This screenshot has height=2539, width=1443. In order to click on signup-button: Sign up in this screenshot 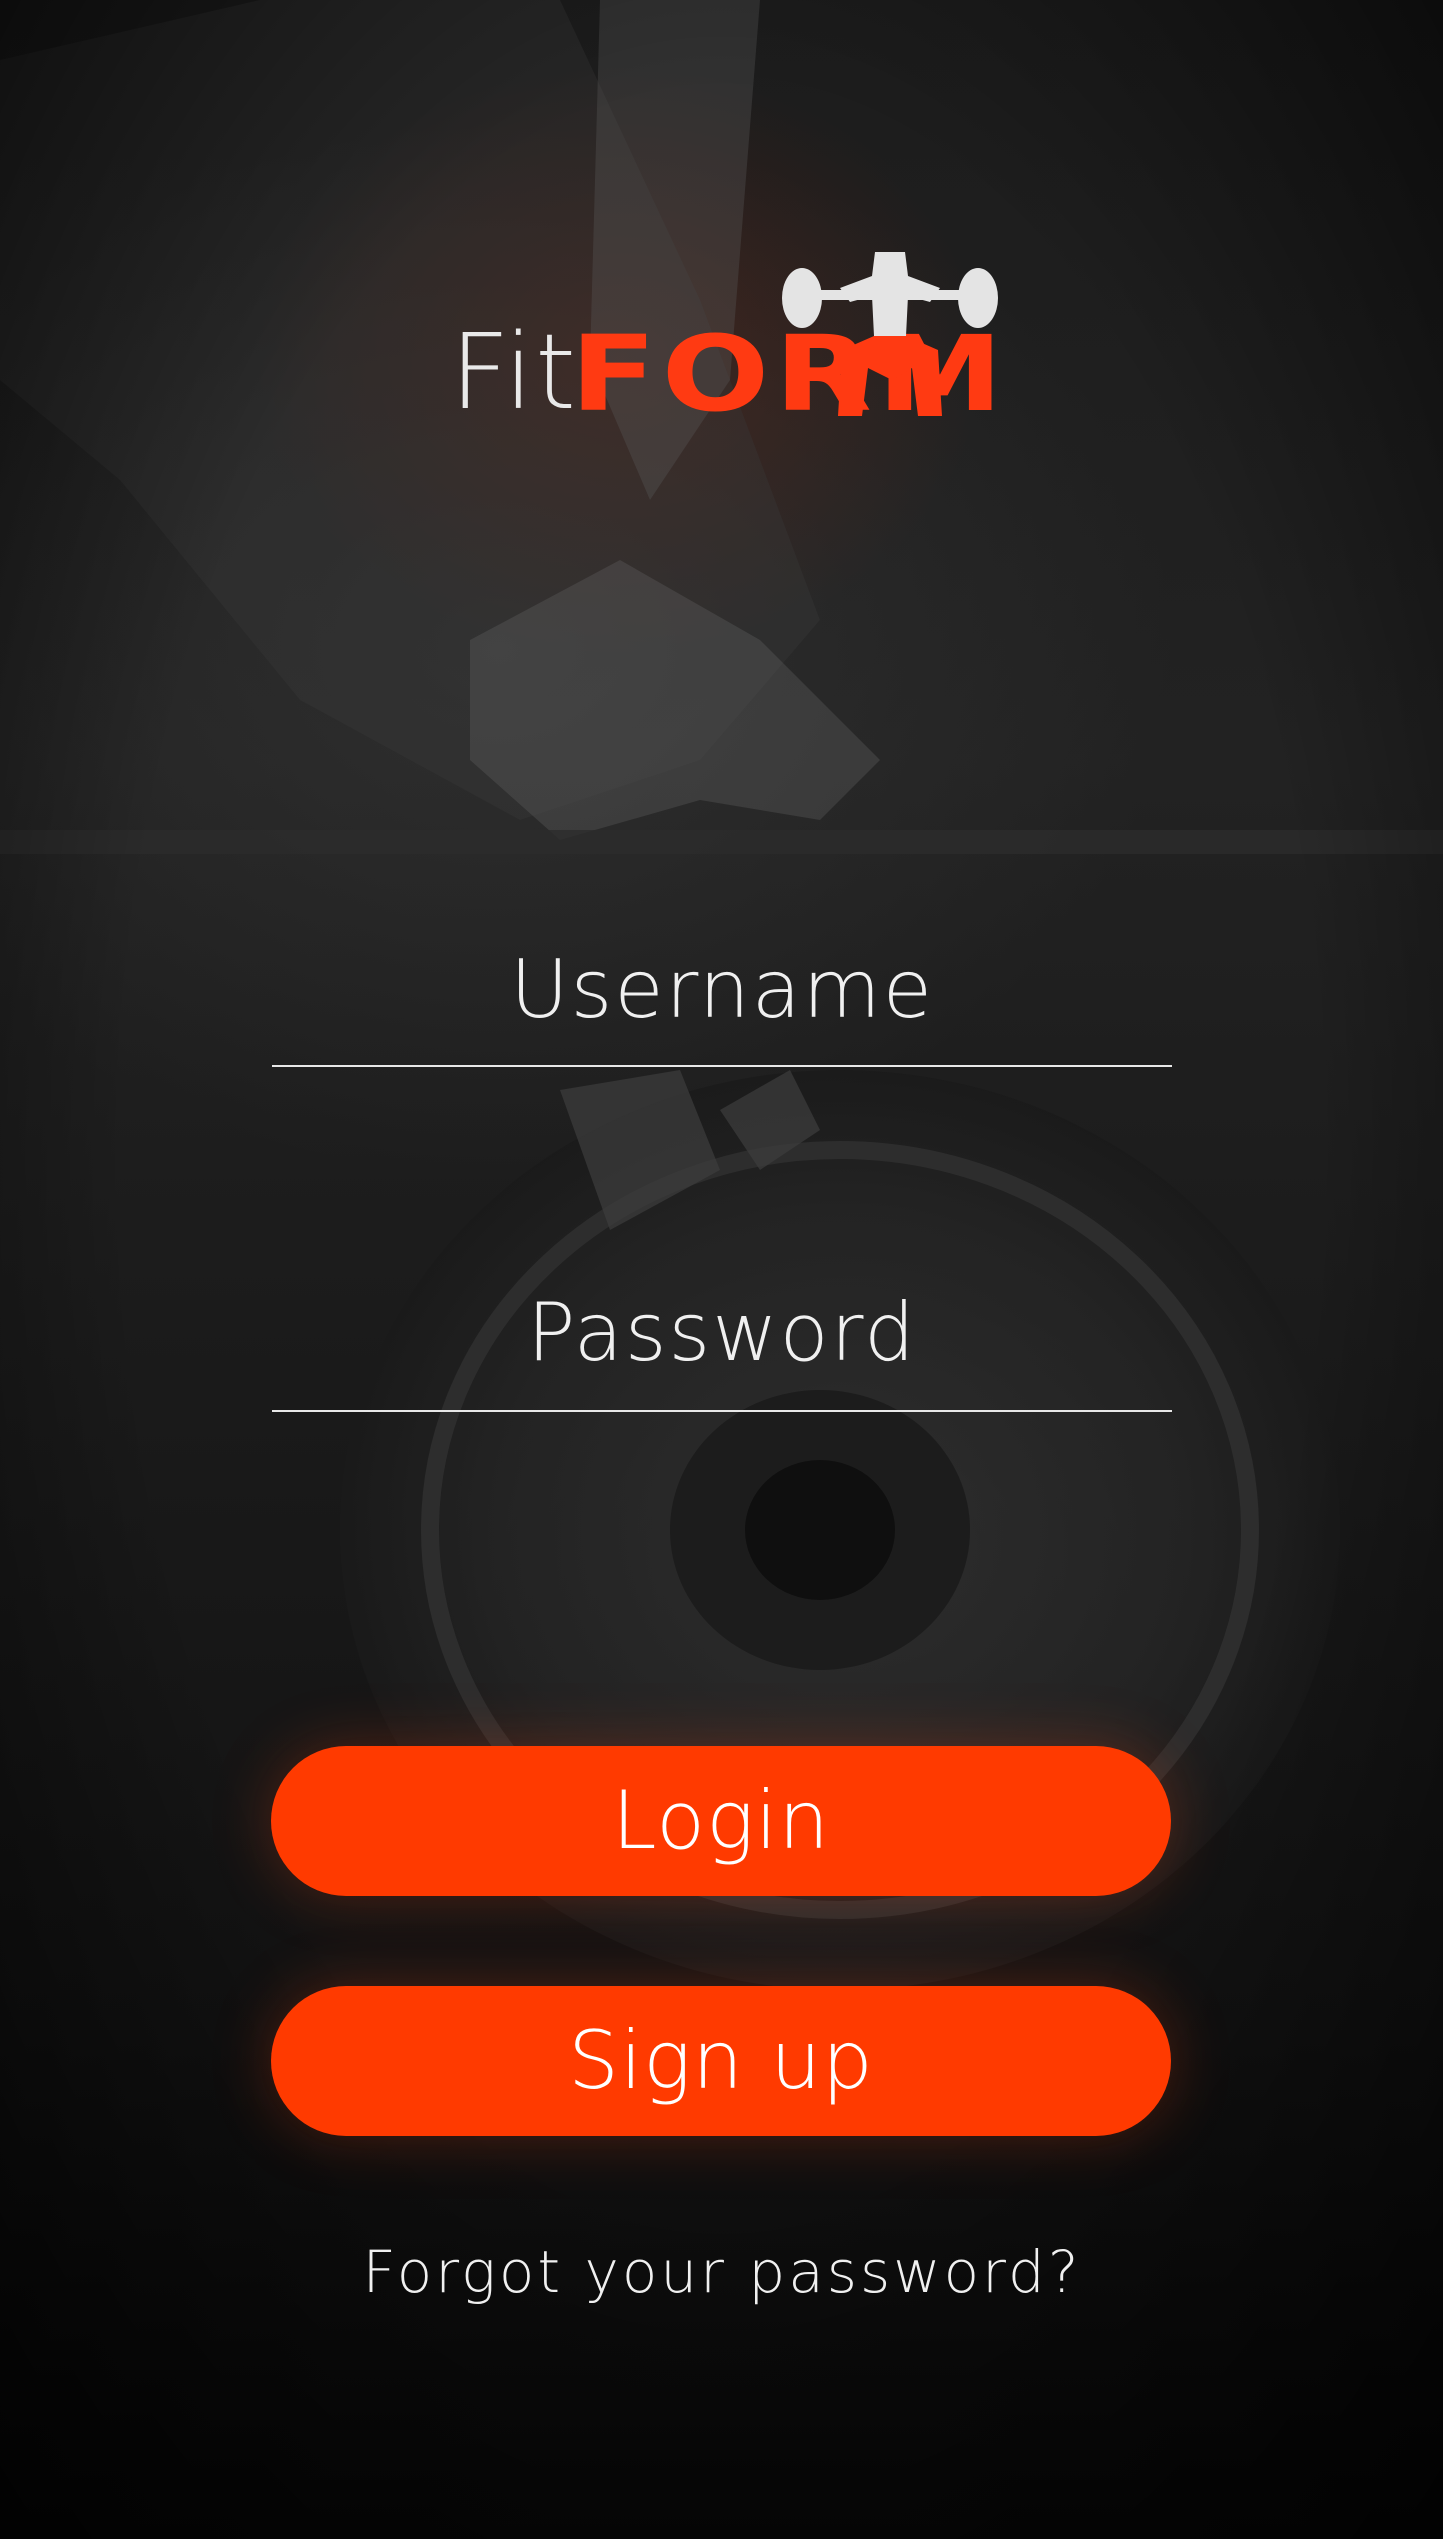, I will do `click(721, 2061)`.